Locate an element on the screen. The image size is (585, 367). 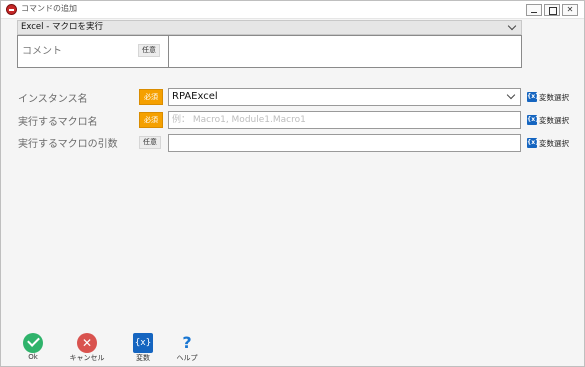
comment-section: コメント 任意 is located at coordinates (269, 51).